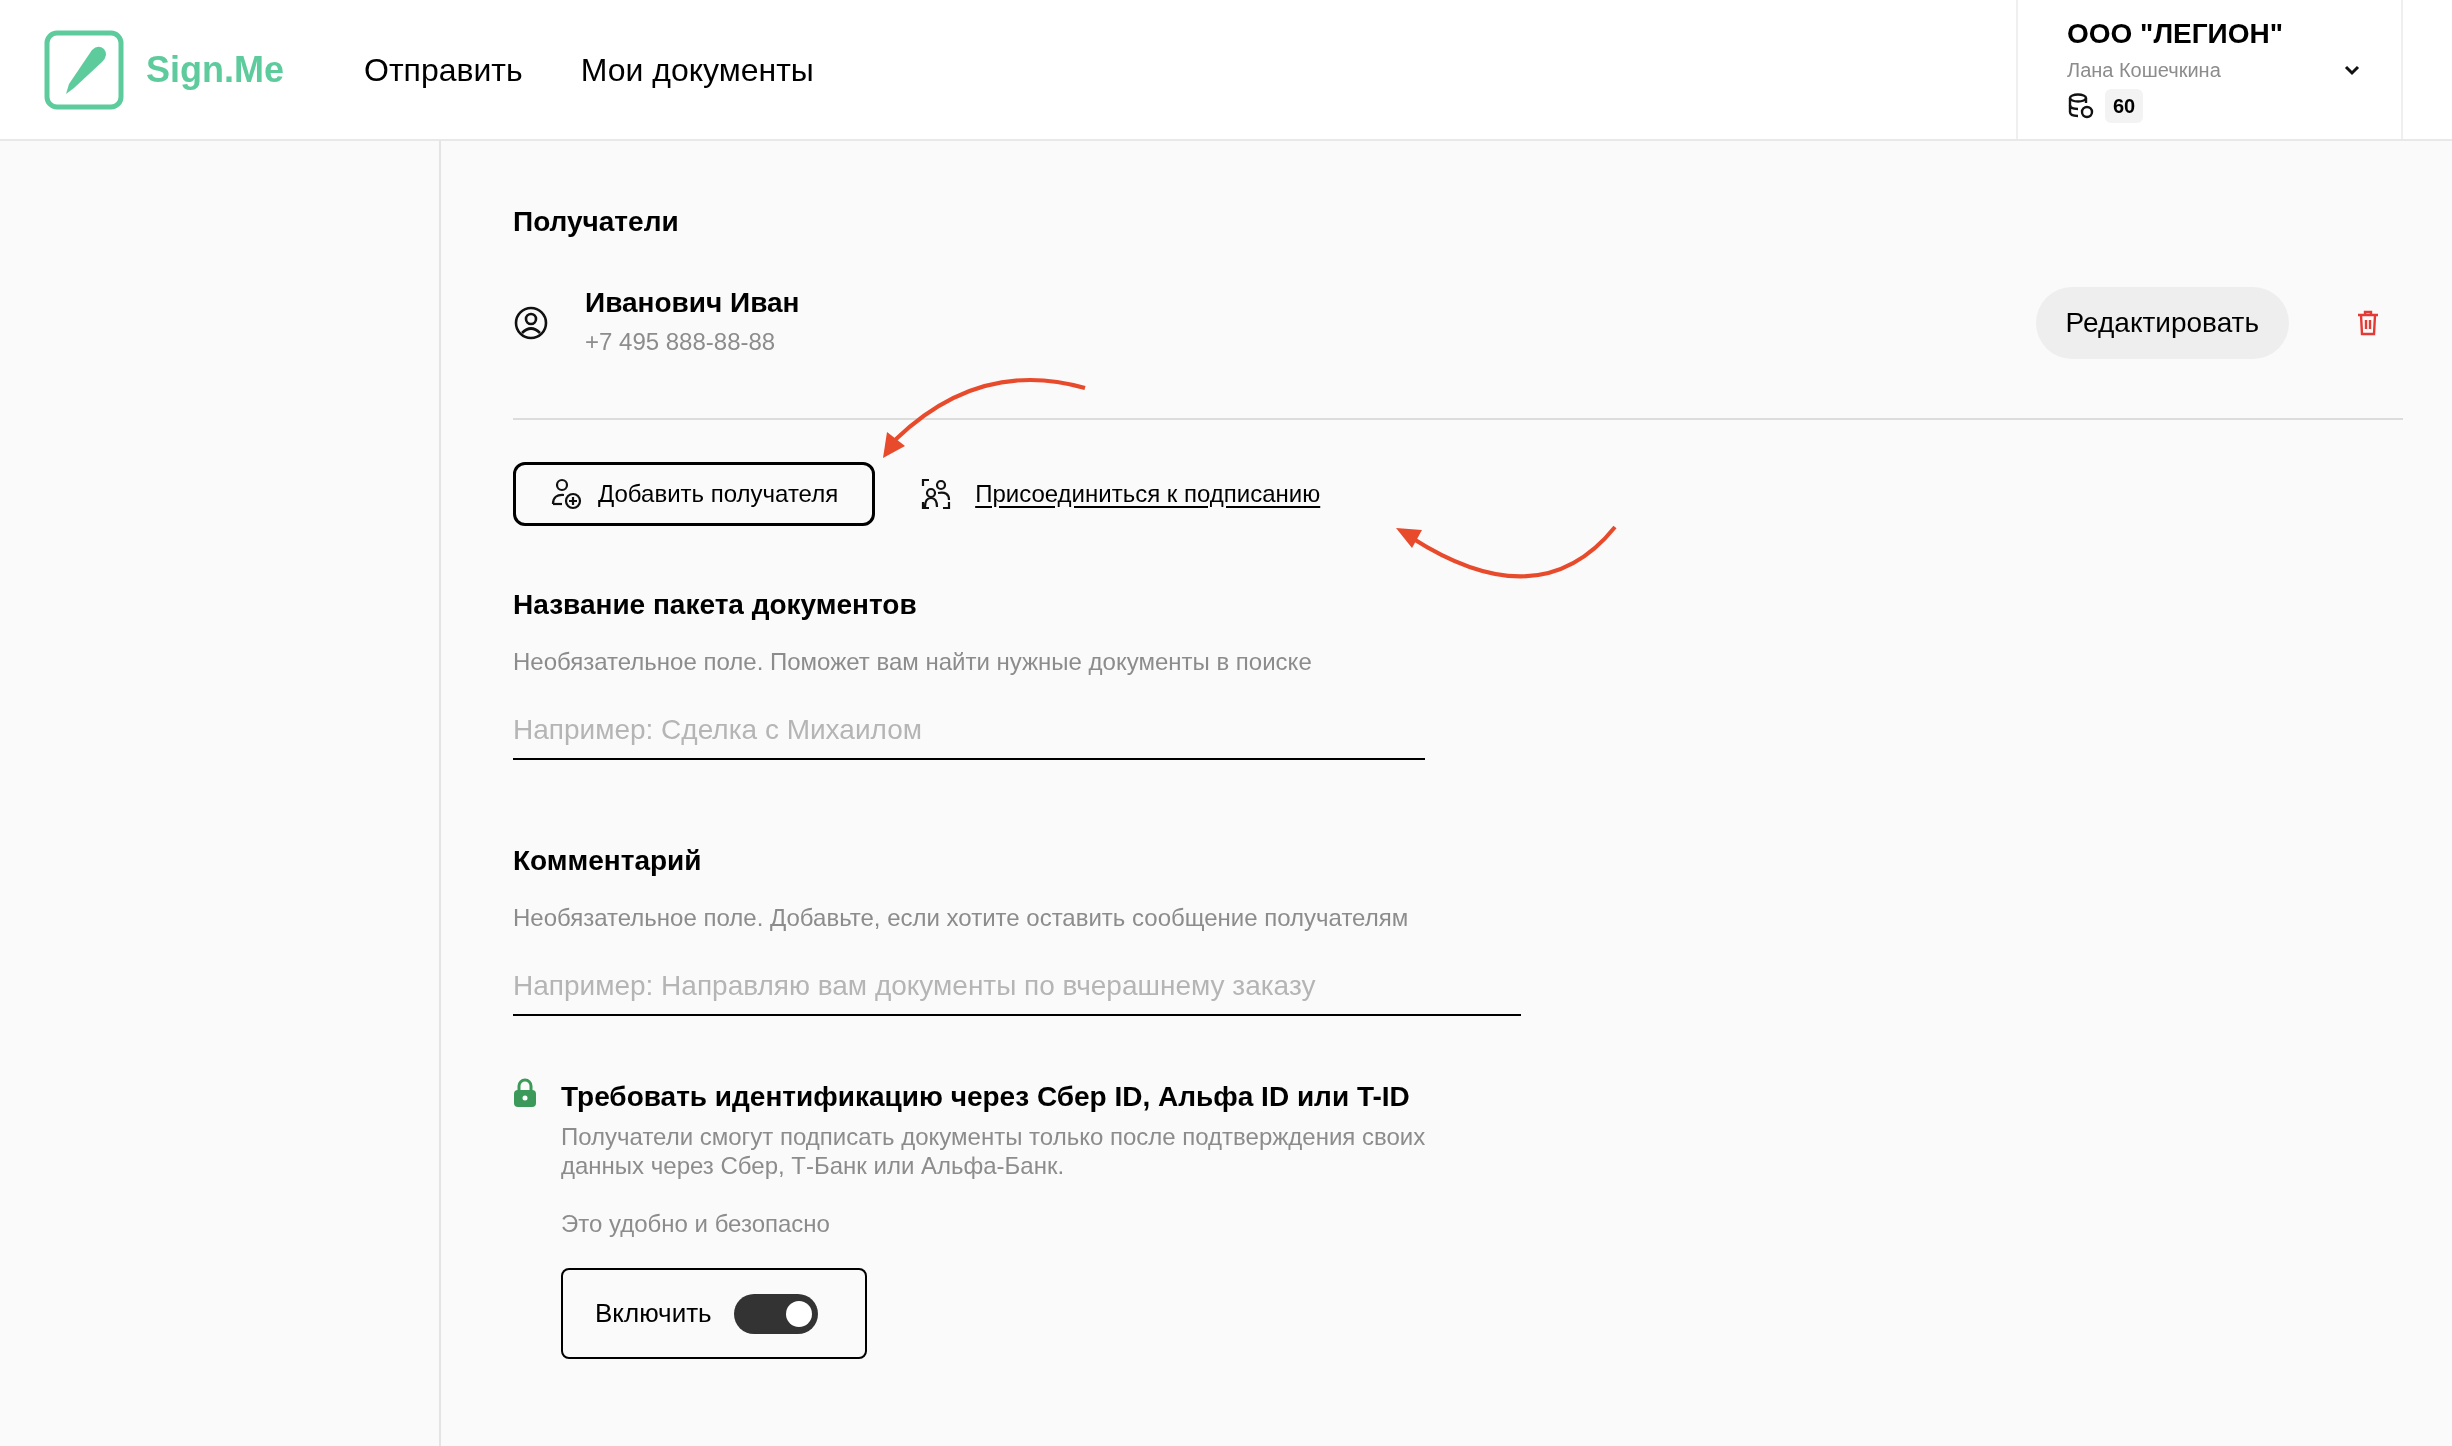 The height and width of the screenshot is (1446, 2452). Describe the element at coordinates (2124, 106) in the screenshot. I see `balance-badge: 60` at that location.